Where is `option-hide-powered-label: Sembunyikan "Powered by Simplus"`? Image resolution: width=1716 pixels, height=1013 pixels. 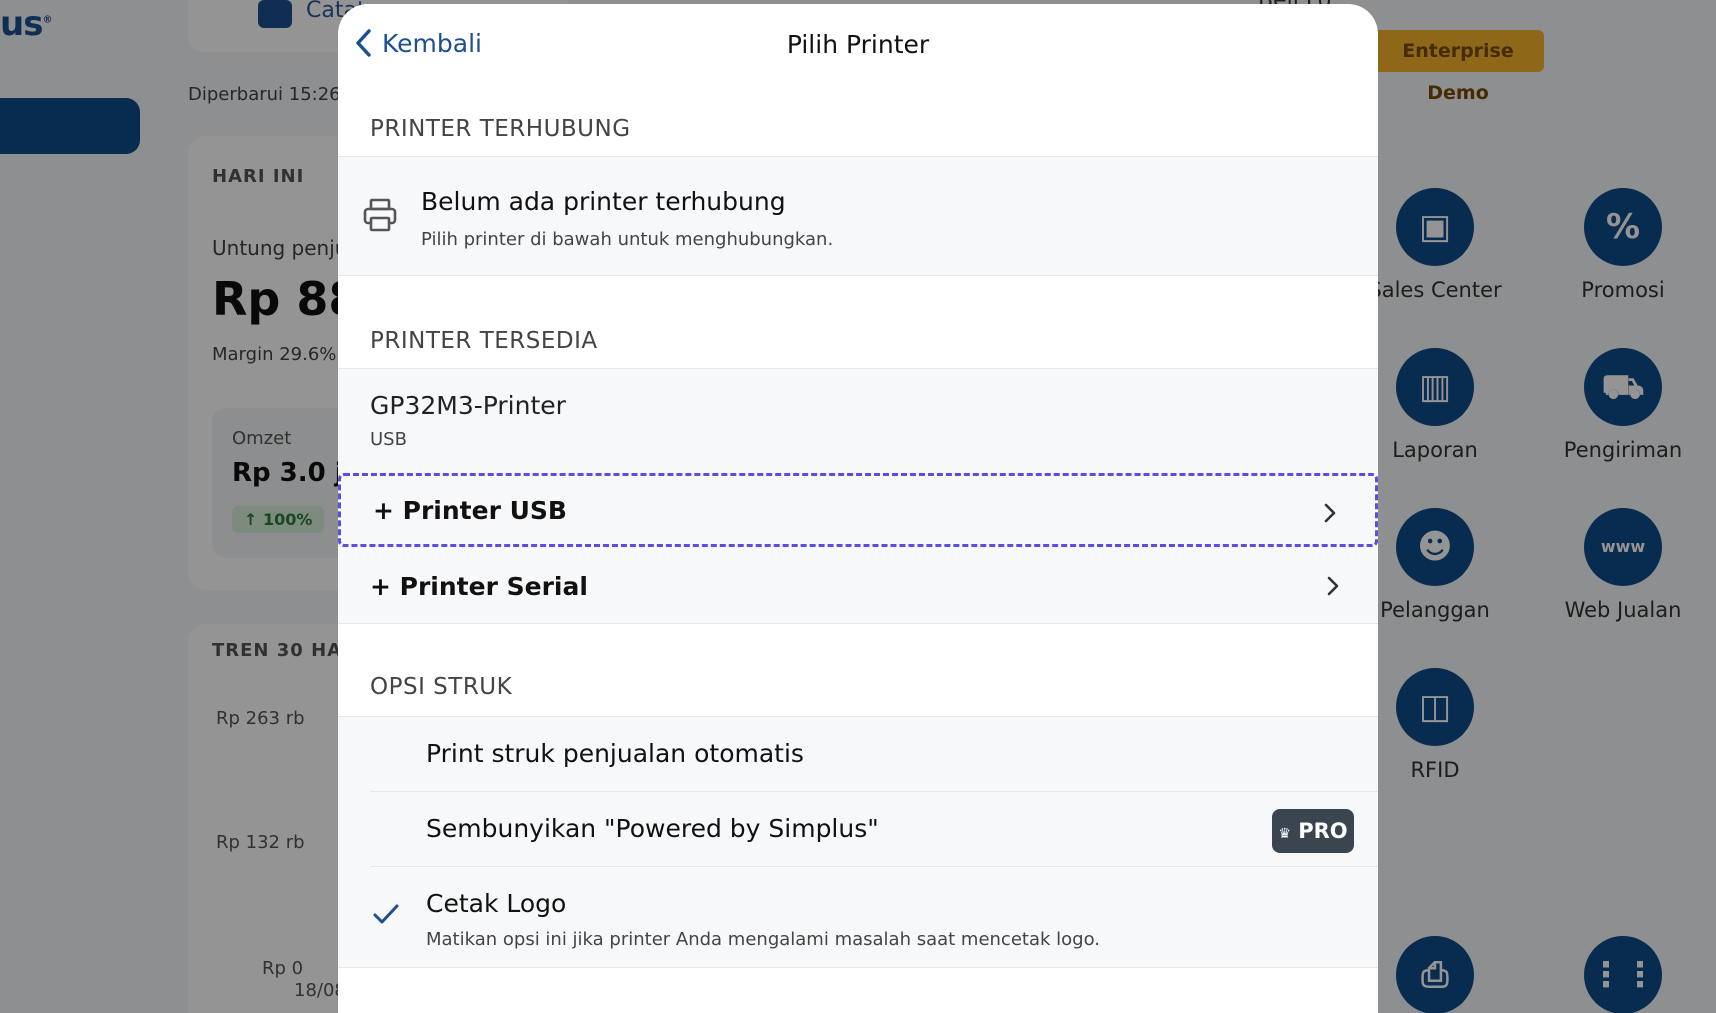 option-hide-powered-label: Sembunyikan "Powered by Simplus" is located at coordinates (652, 828).